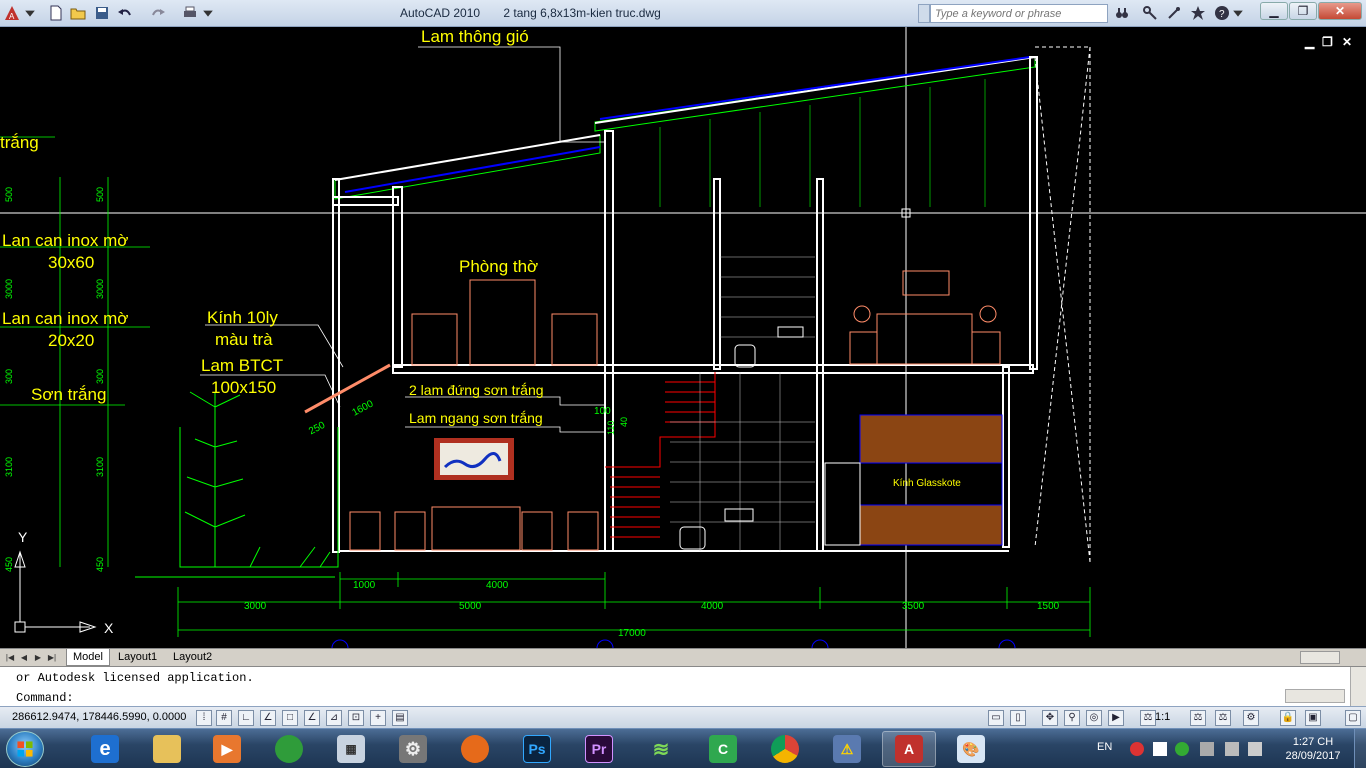 The height and width of the screenshot is (768, 1366). What do you see at coordinates (45, 698) in the screenshot?
I see `command-prompt: Command:` at bounding box center [45, 698].